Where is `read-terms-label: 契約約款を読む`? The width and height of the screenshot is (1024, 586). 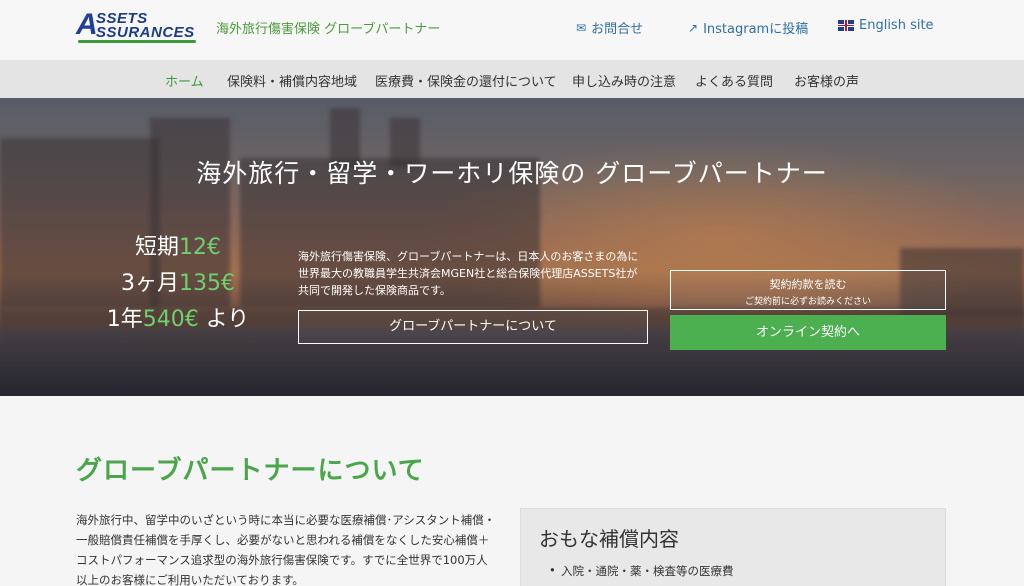
read-terms-label: 契約約款を読む is located at coordinates (808, 284).